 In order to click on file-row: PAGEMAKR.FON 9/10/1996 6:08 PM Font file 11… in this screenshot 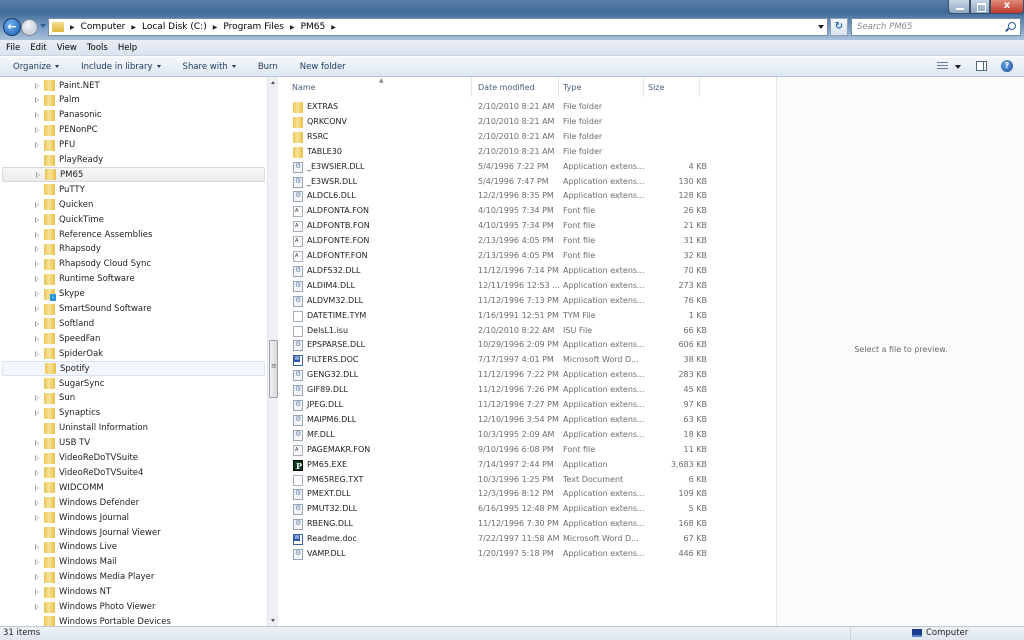, I will do `click(497, 450)`.